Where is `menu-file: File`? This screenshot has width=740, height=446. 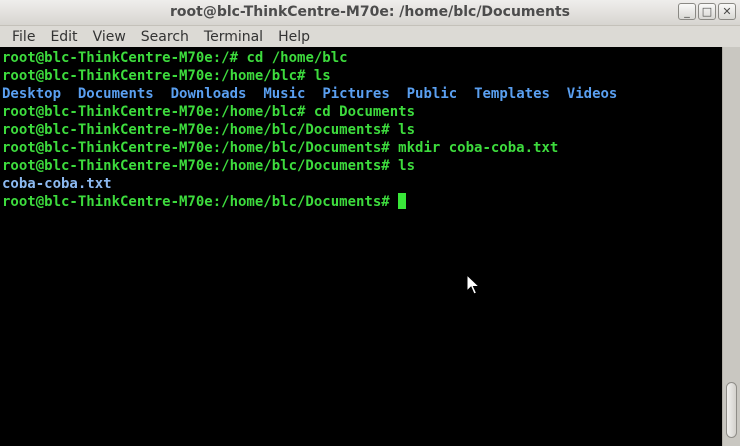
menu-file: File is located at coordinates (21, 37).